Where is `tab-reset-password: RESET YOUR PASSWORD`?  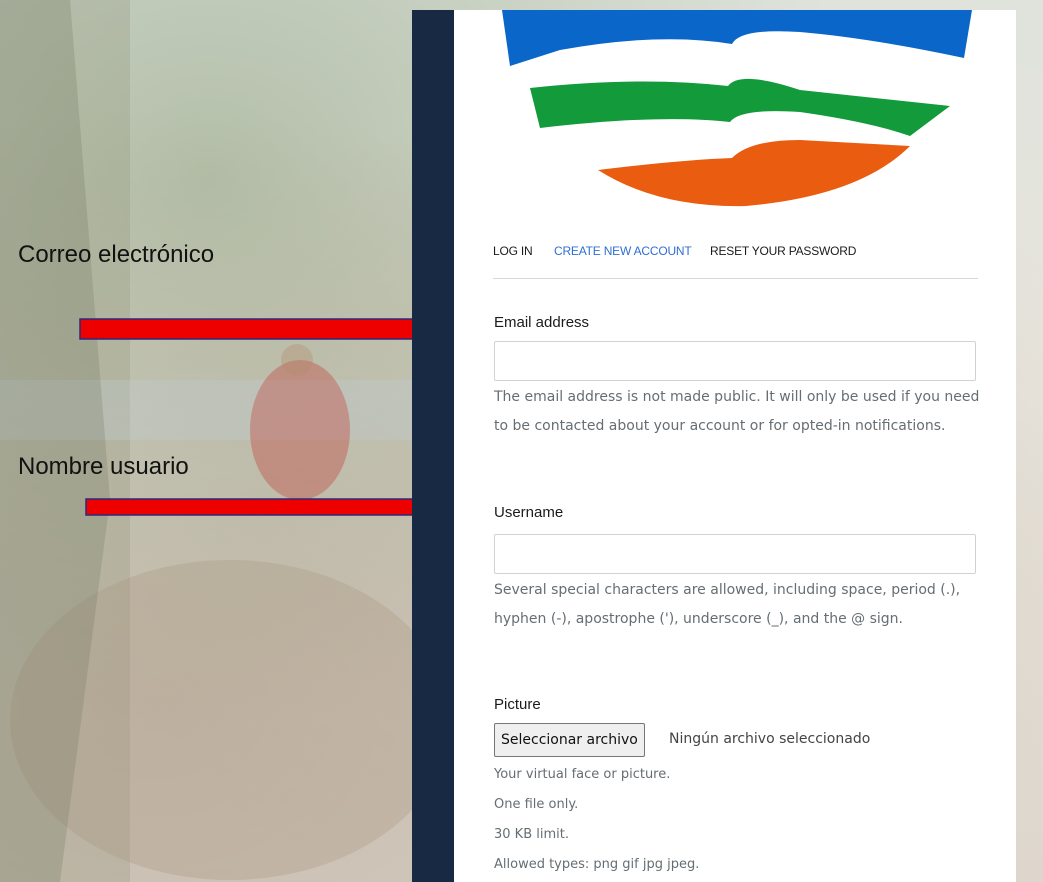 tab-reset-password: RESET YOUR PASSWORD is located at coordinates (783, 251).